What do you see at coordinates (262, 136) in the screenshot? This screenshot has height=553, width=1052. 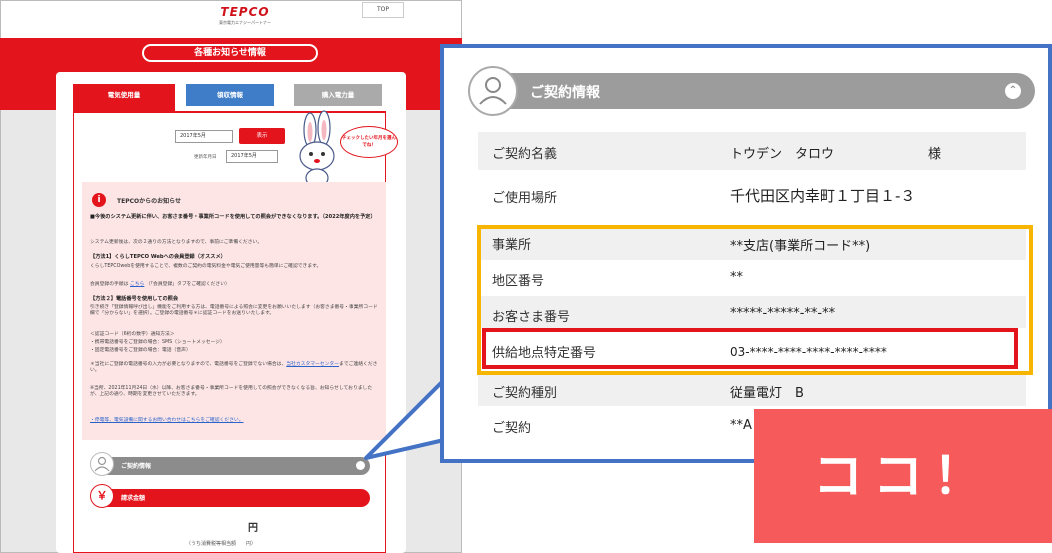 I see `show-button: 表示` at bounding box center [262, 136].